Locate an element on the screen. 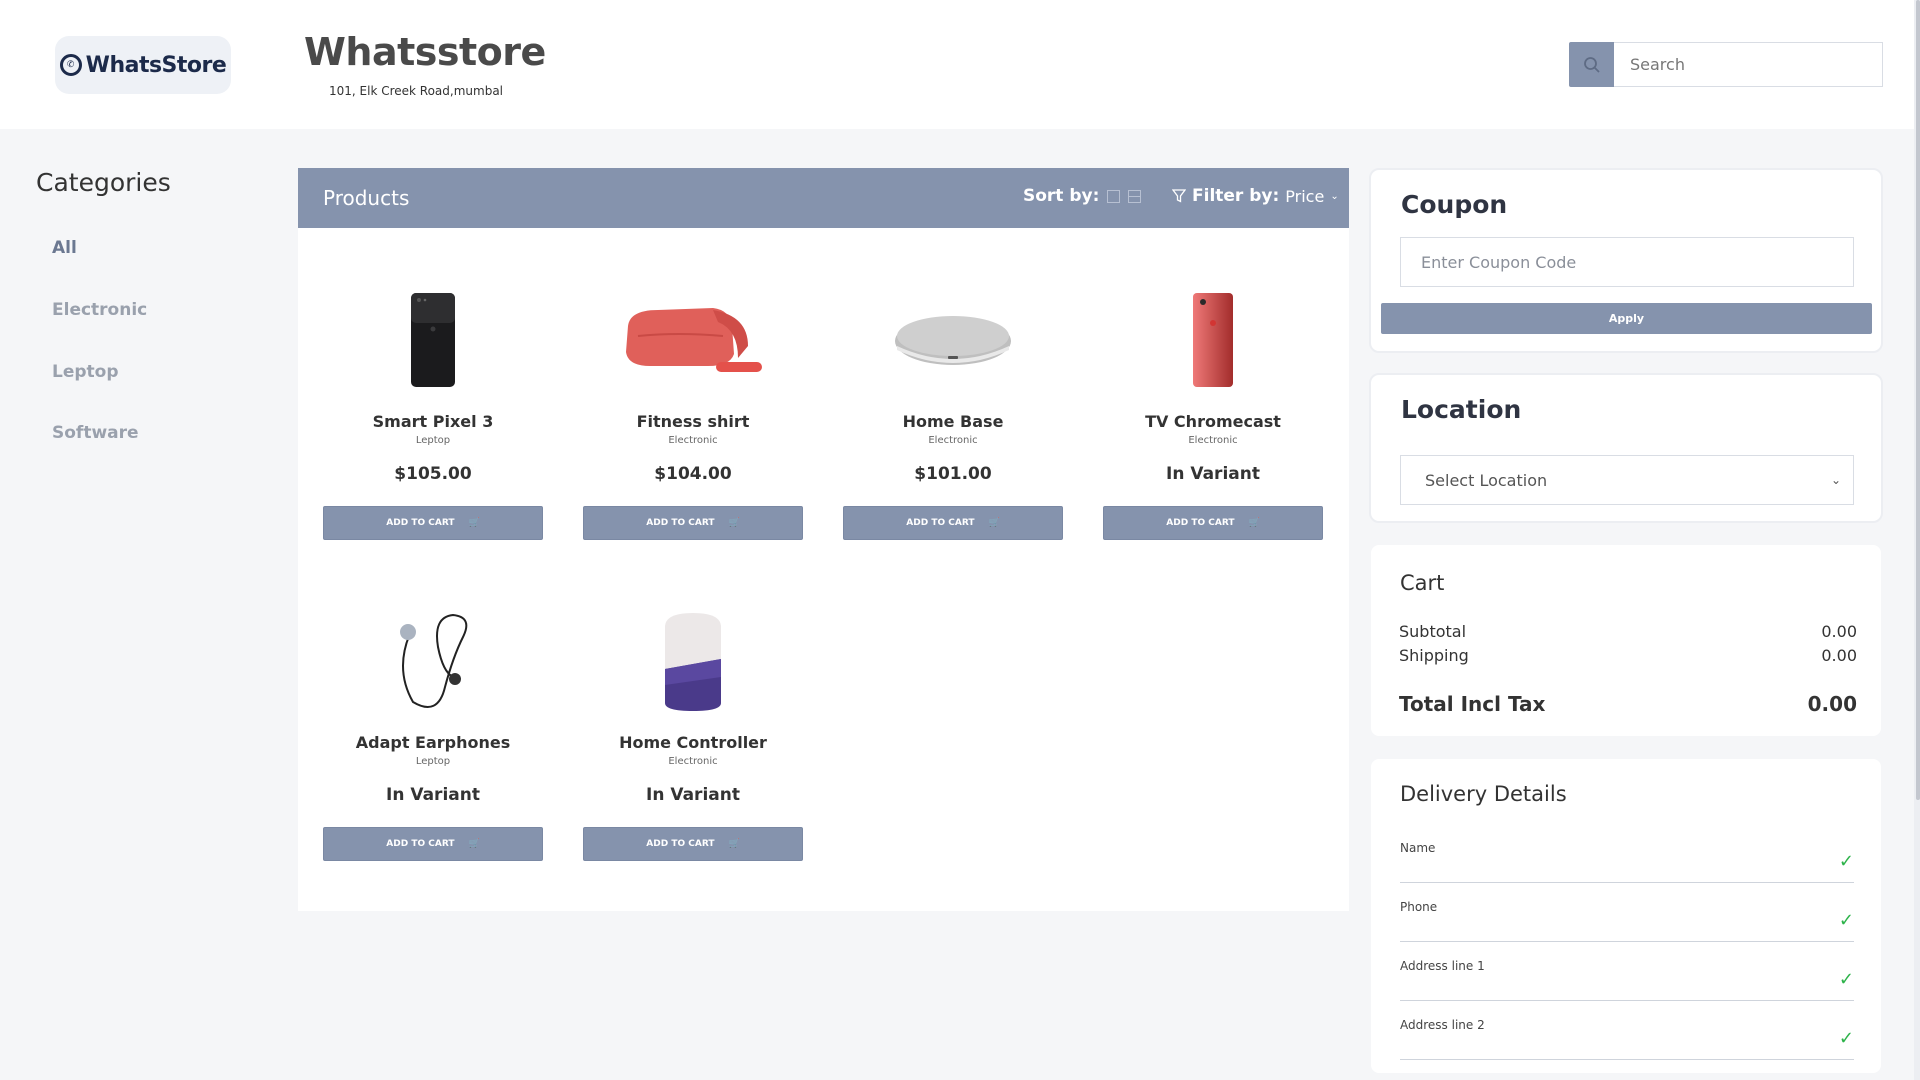 The height and width of the screenshot is (1080, 1920). phone-field: Phone ✓ is located at coordinates (1627, 919).